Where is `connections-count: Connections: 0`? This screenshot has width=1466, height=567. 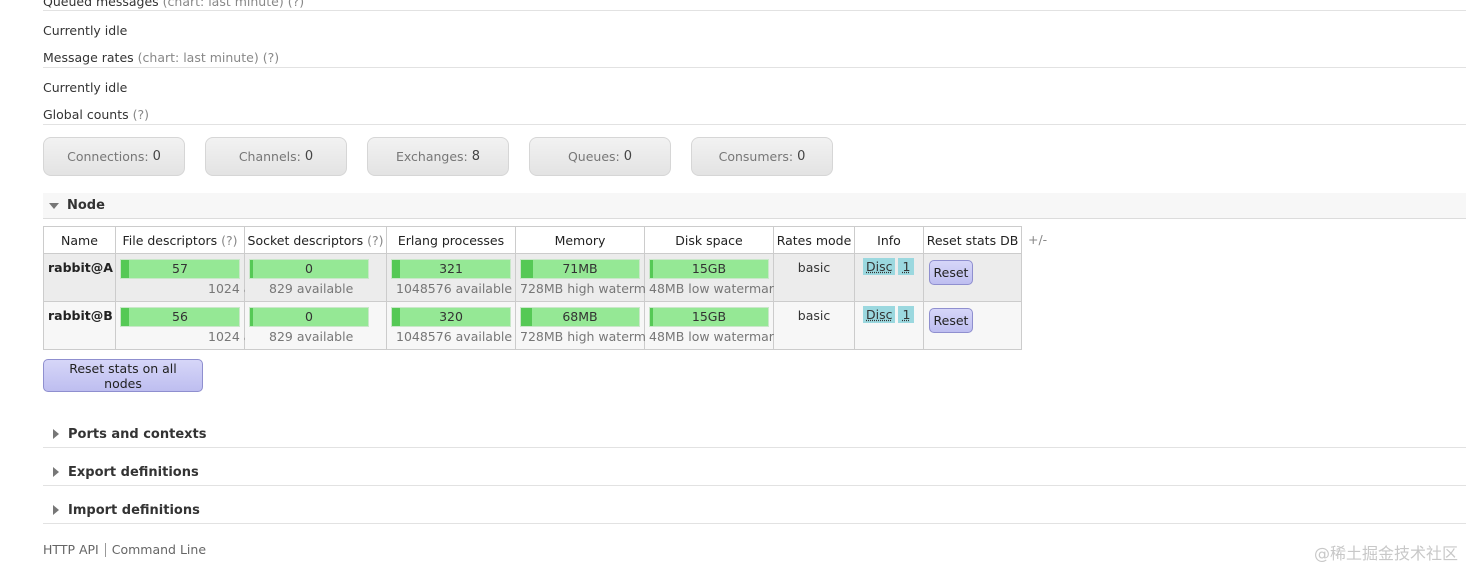 connections-count: Connections: 0 is located at coordinates (114, 156).